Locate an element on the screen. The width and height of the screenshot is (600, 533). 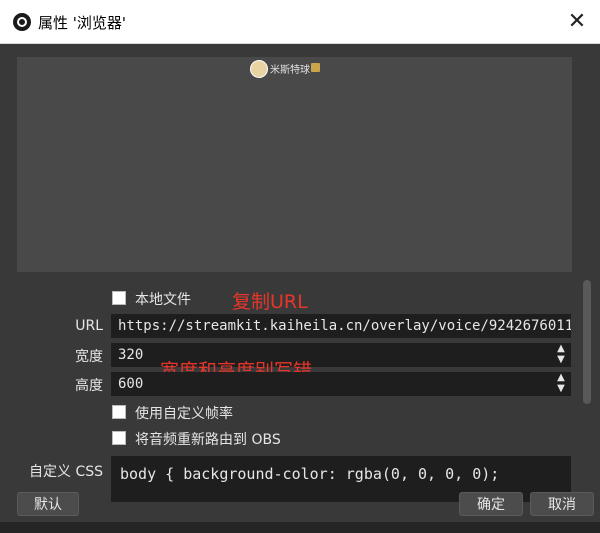
vertical-scrollbar is located at coordinates (587, 342).